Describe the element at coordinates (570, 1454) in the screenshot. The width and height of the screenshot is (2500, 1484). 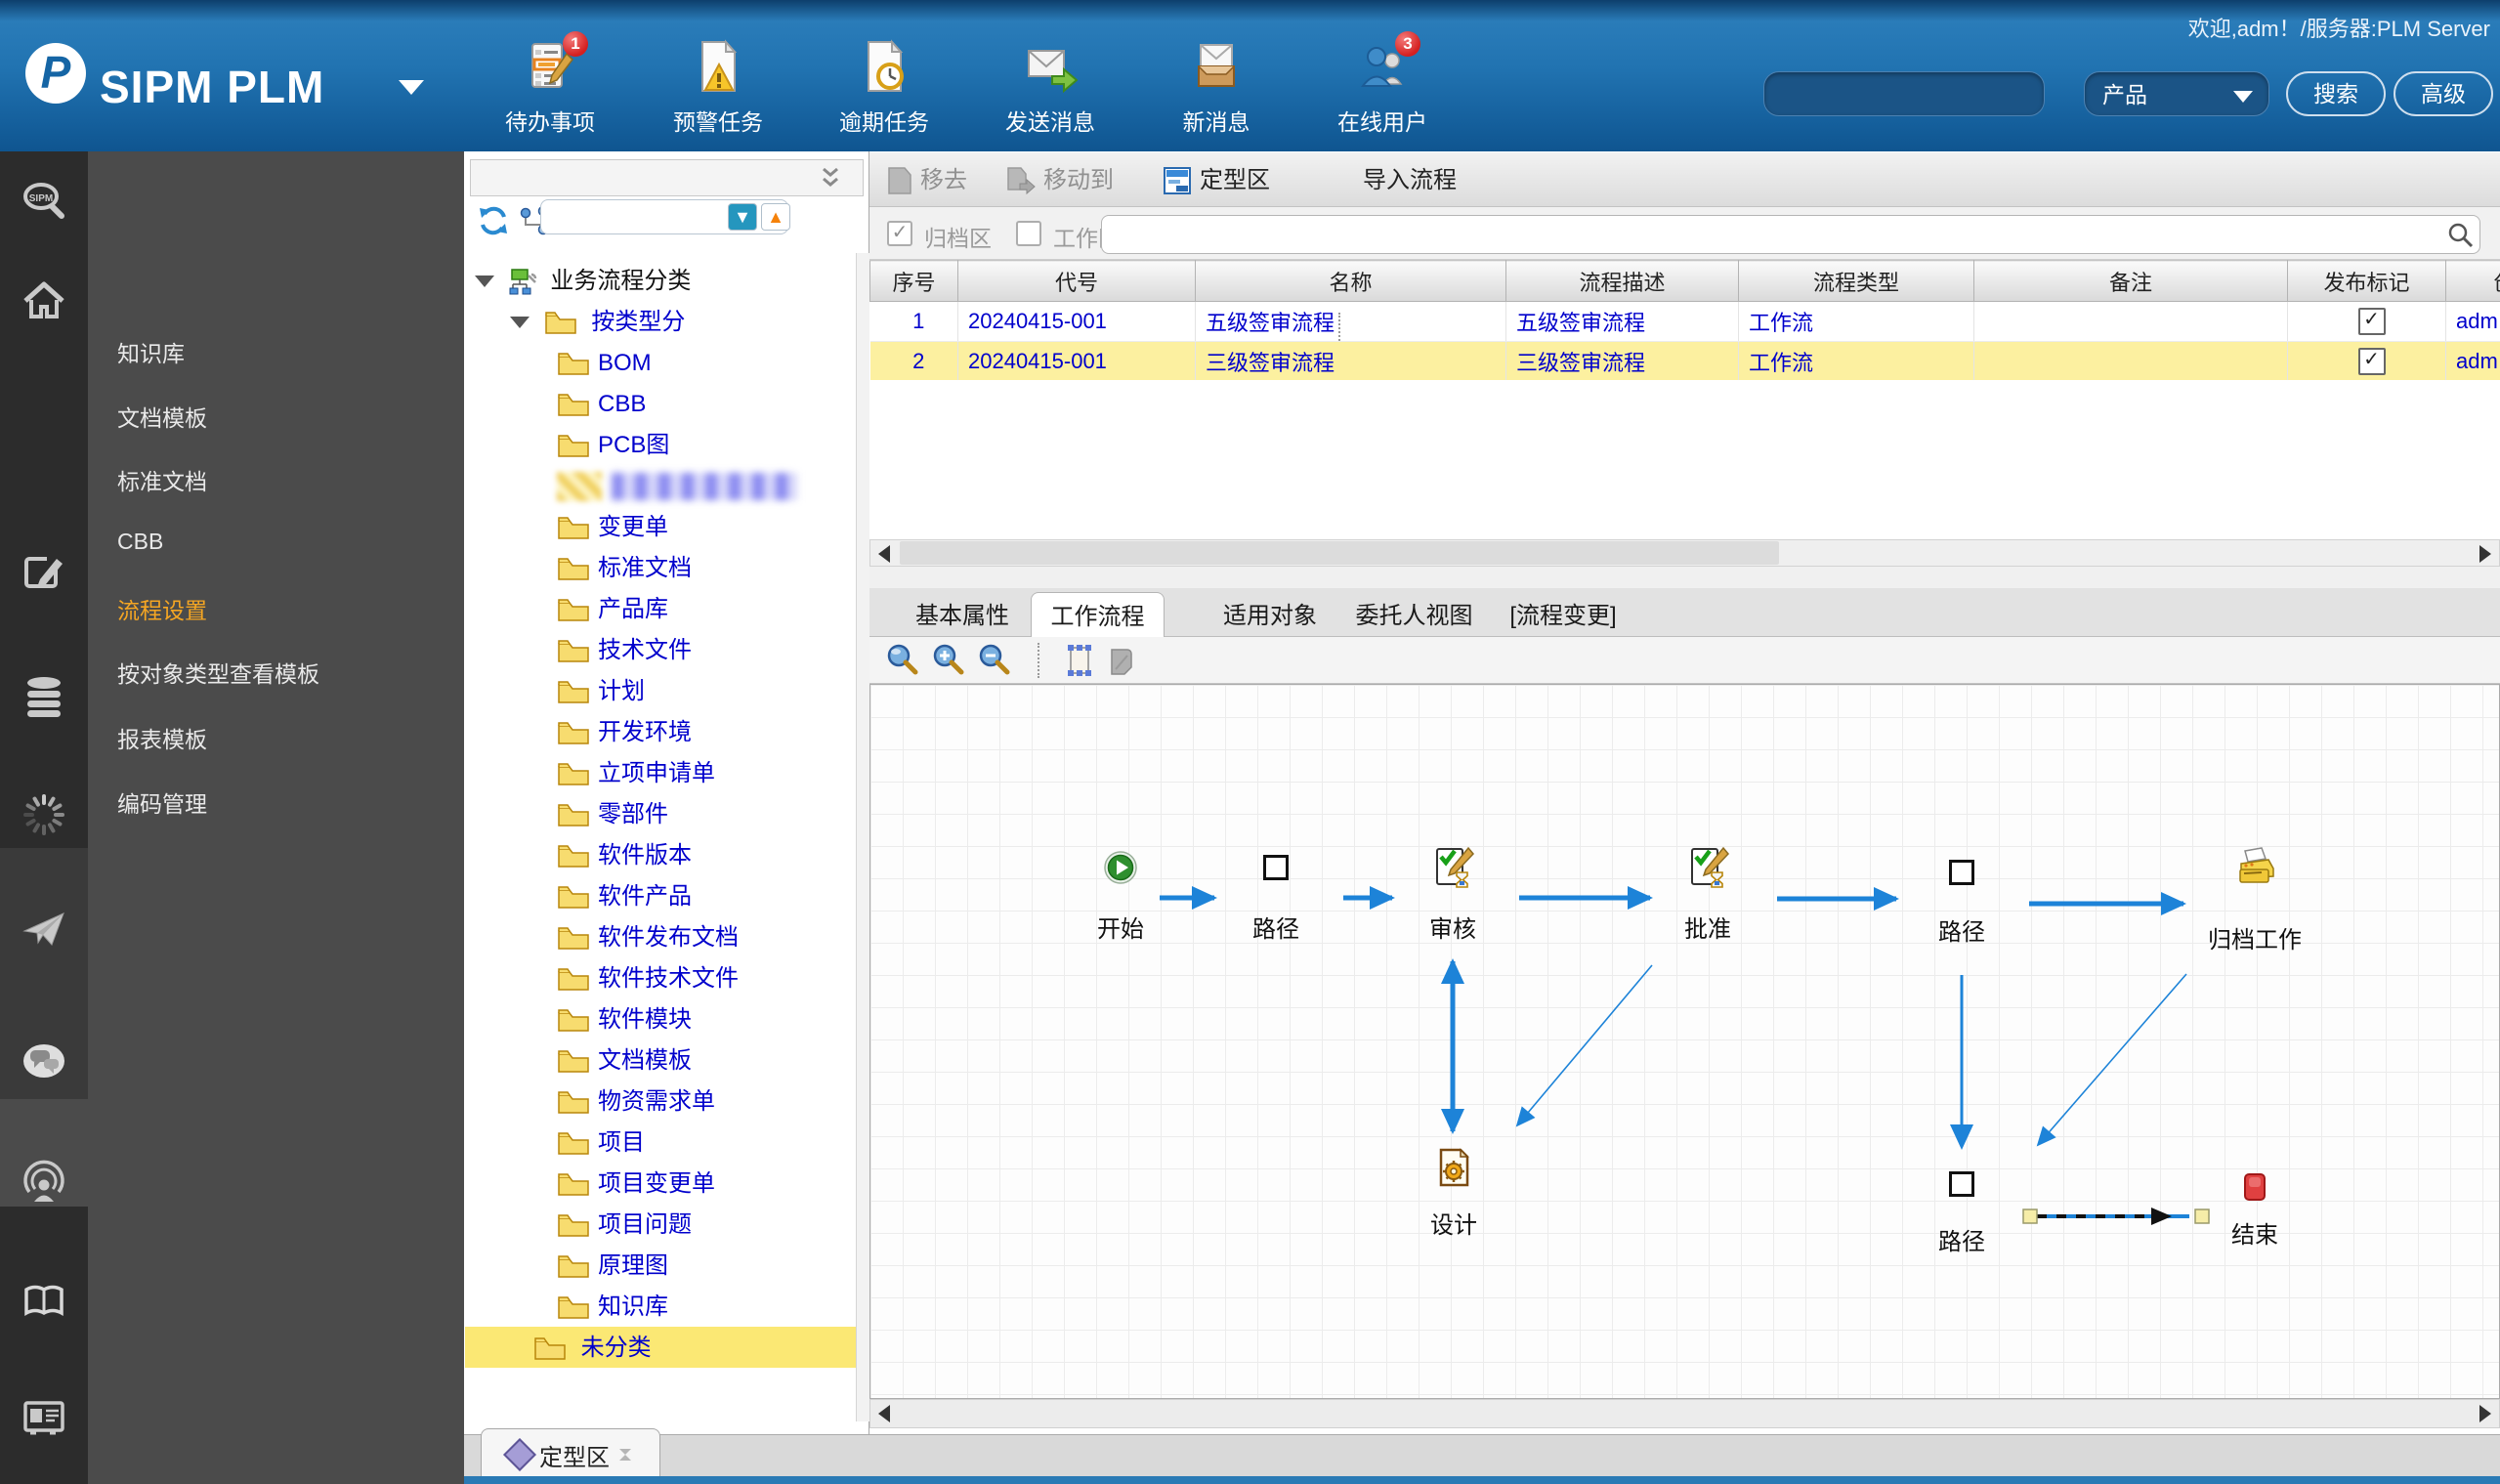
I see `dock-tab-finalized-area: 定型区` at that location.